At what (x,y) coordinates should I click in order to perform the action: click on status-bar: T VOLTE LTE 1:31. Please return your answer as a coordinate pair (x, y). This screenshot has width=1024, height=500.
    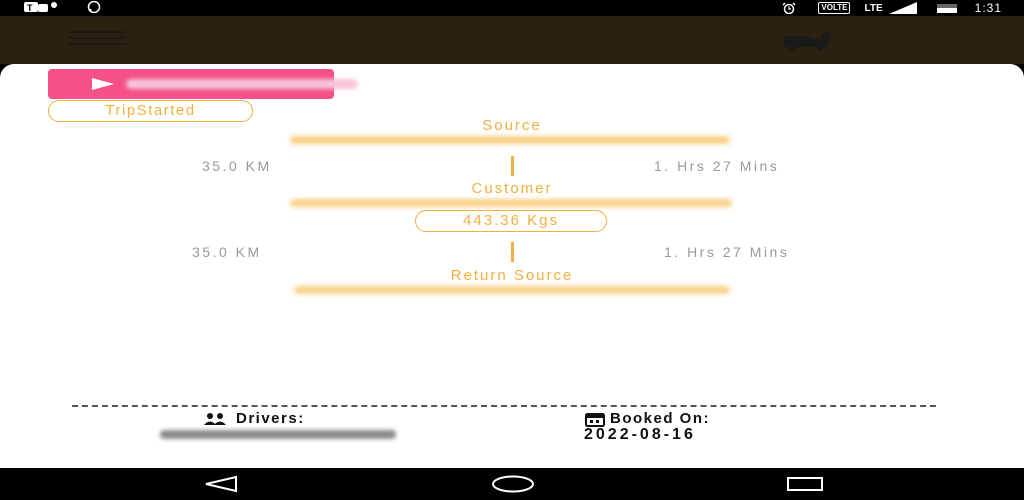
    Looking at the image, I should click on (512, 8).